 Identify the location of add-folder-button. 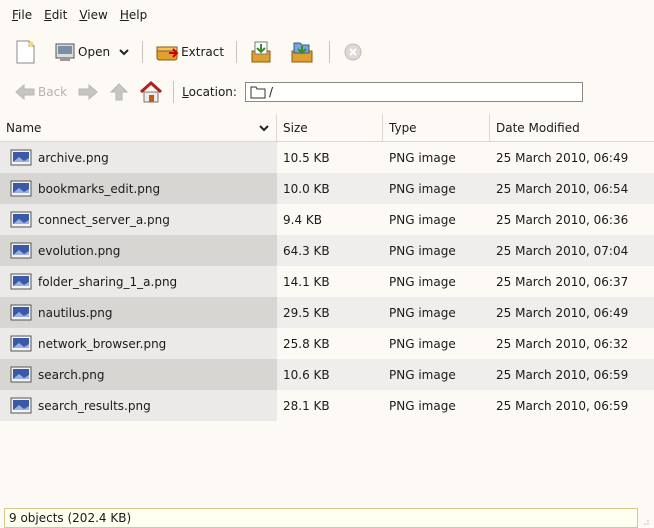
(303, 52).